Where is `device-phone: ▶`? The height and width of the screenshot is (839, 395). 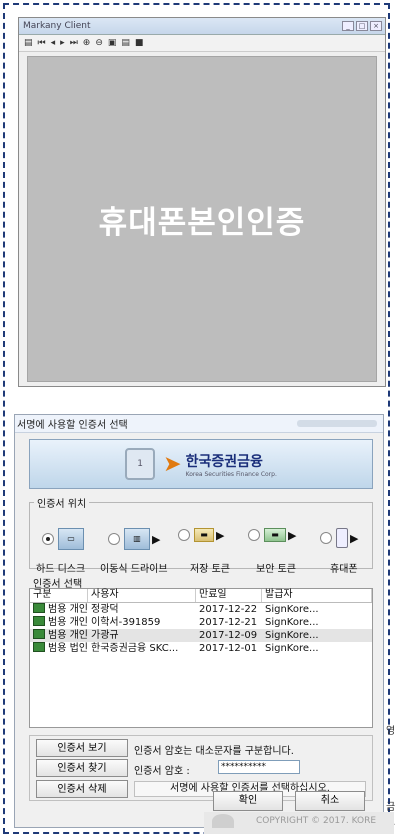 device-phone: ▶ is located at coordinates (339, 538).